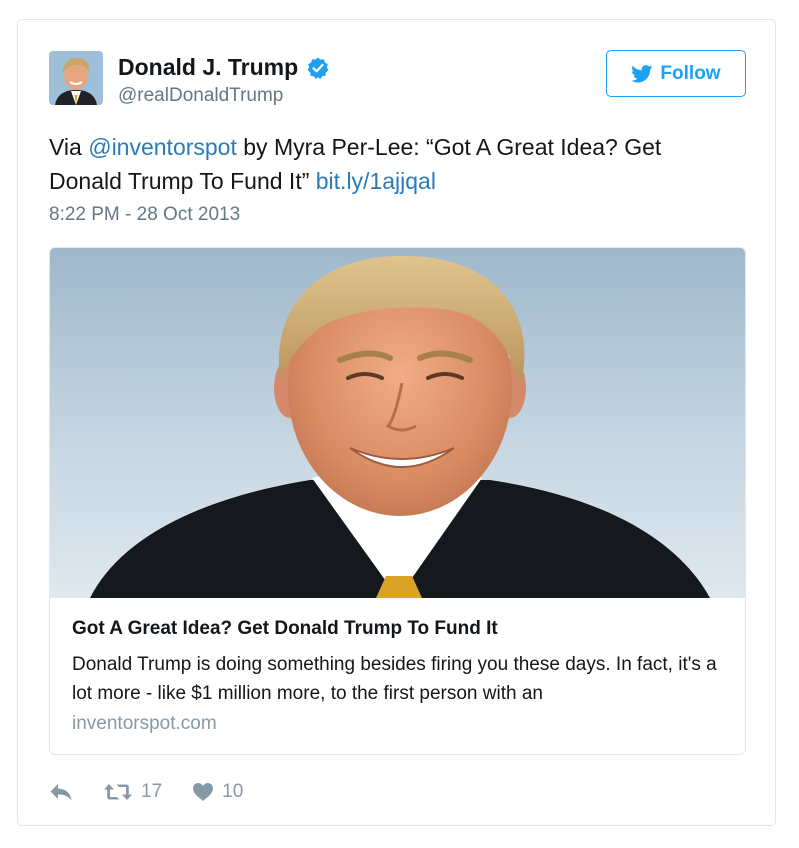 The width and height of the screenshot is (799, 848). Describe the element at coordinates (118, 792) in the screenshot. I see `retweet-icon` at that location.